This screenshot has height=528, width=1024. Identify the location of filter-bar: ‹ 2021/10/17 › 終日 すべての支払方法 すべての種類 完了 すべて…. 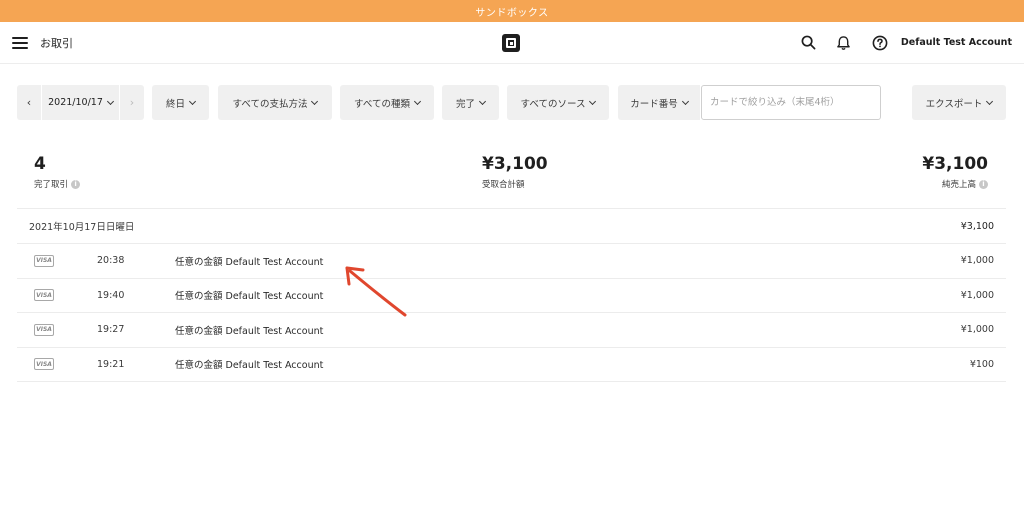
(511, 102).